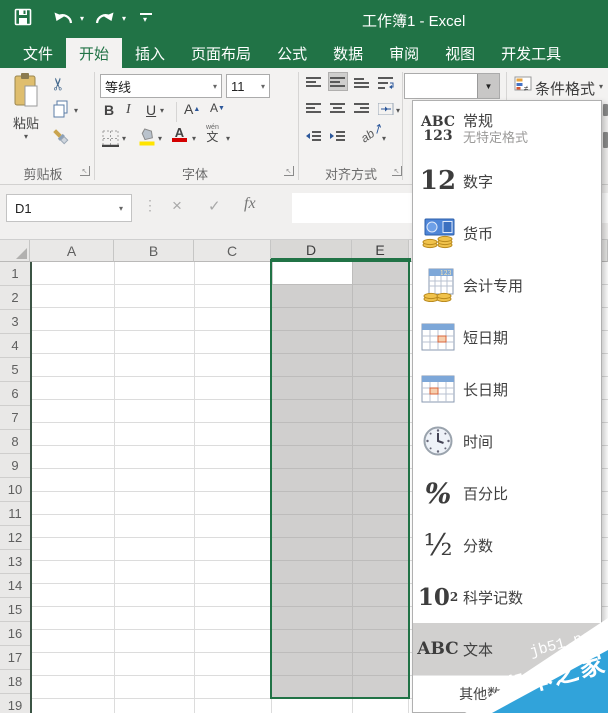 The width and height of the screenshot is (608, 713). What do you see at coordinates (15, 298) in the screenshot?
I see `row-header: 2` at bounding box center [15, 298].